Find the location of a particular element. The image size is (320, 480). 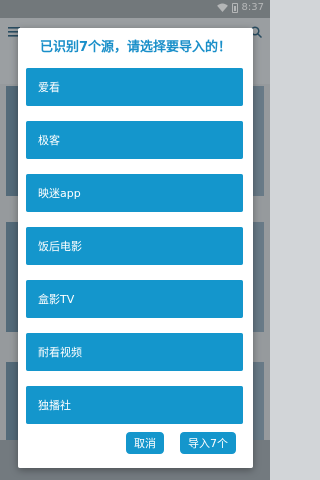

dialog-actions: 取消 导入7个 is located at coordinates (135, 445).